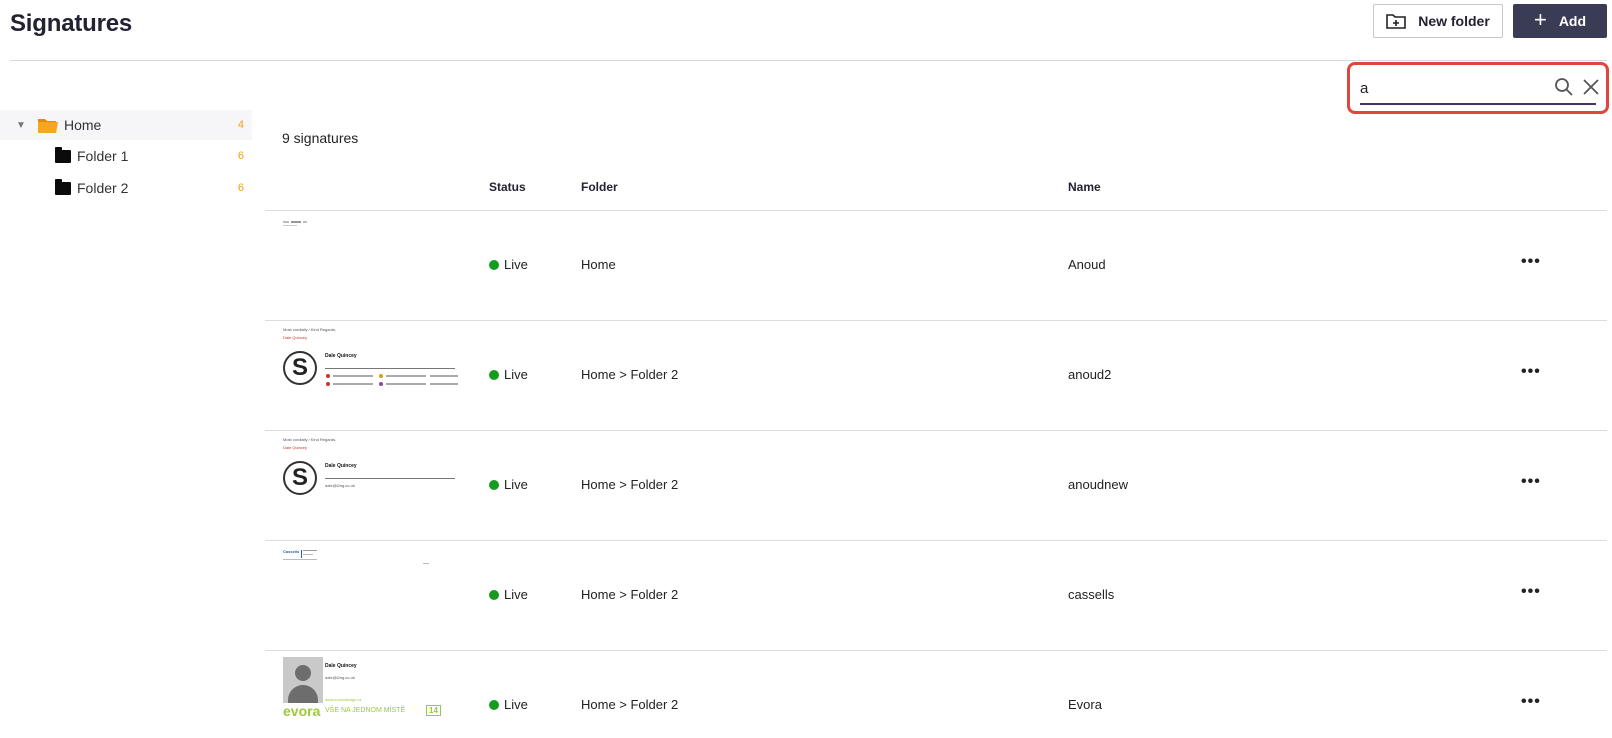 The height and width of the screenshot is (738, 1612). I want to click on evora-tagline: VŠE NA JEDNOM MÍSTĚ, so click(365, 710).